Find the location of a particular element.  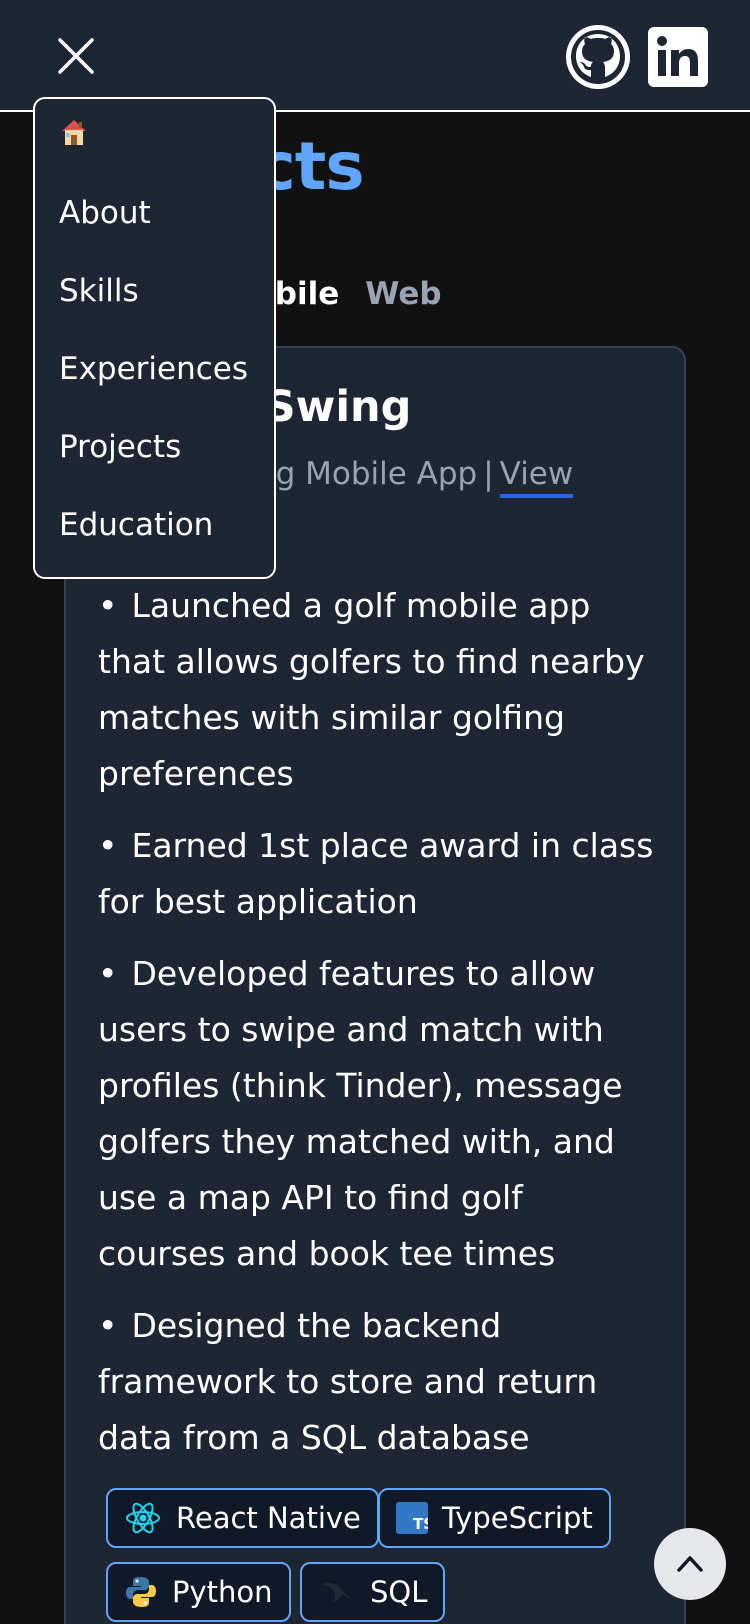

linkedin-link is located at coordinates (678, 57).